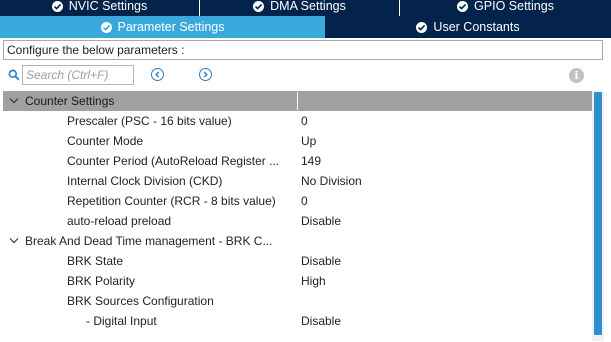 This screenshot has height=342, width=611. What do you see at coordinates (305, 76) in the screenshot?
I see `search-bar` at bounding box center [305, 76].